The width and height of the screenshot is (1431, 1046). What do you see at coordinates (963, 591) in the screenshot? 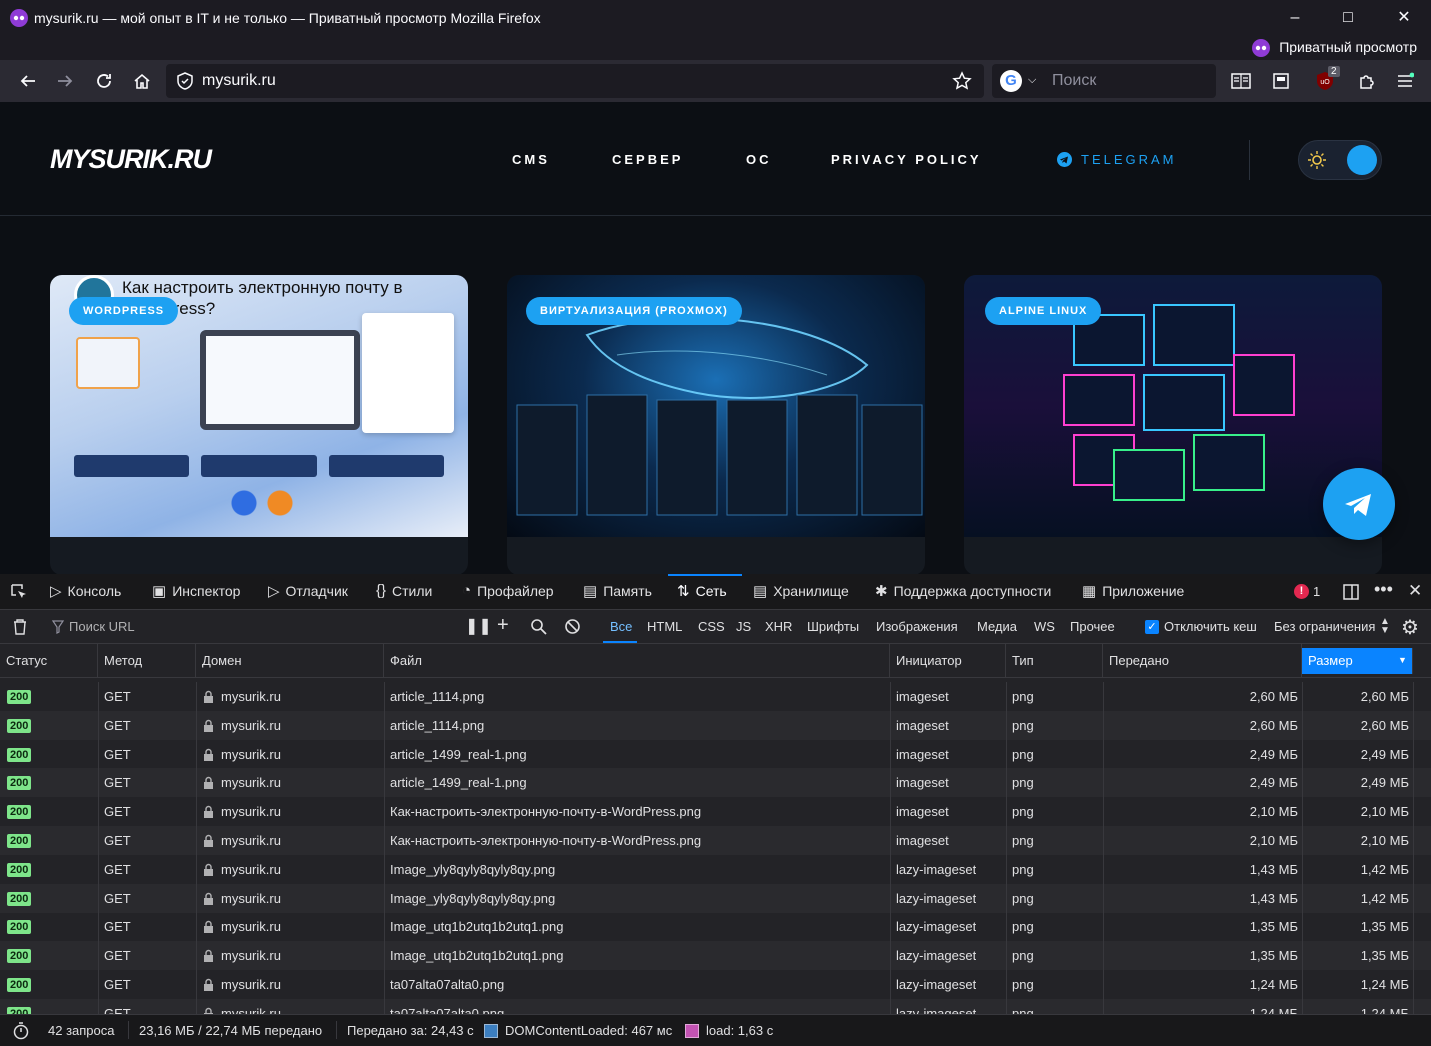
I see `tab-accessibility: ✱ Поддержка доступности` at bounding box center [963, 591].